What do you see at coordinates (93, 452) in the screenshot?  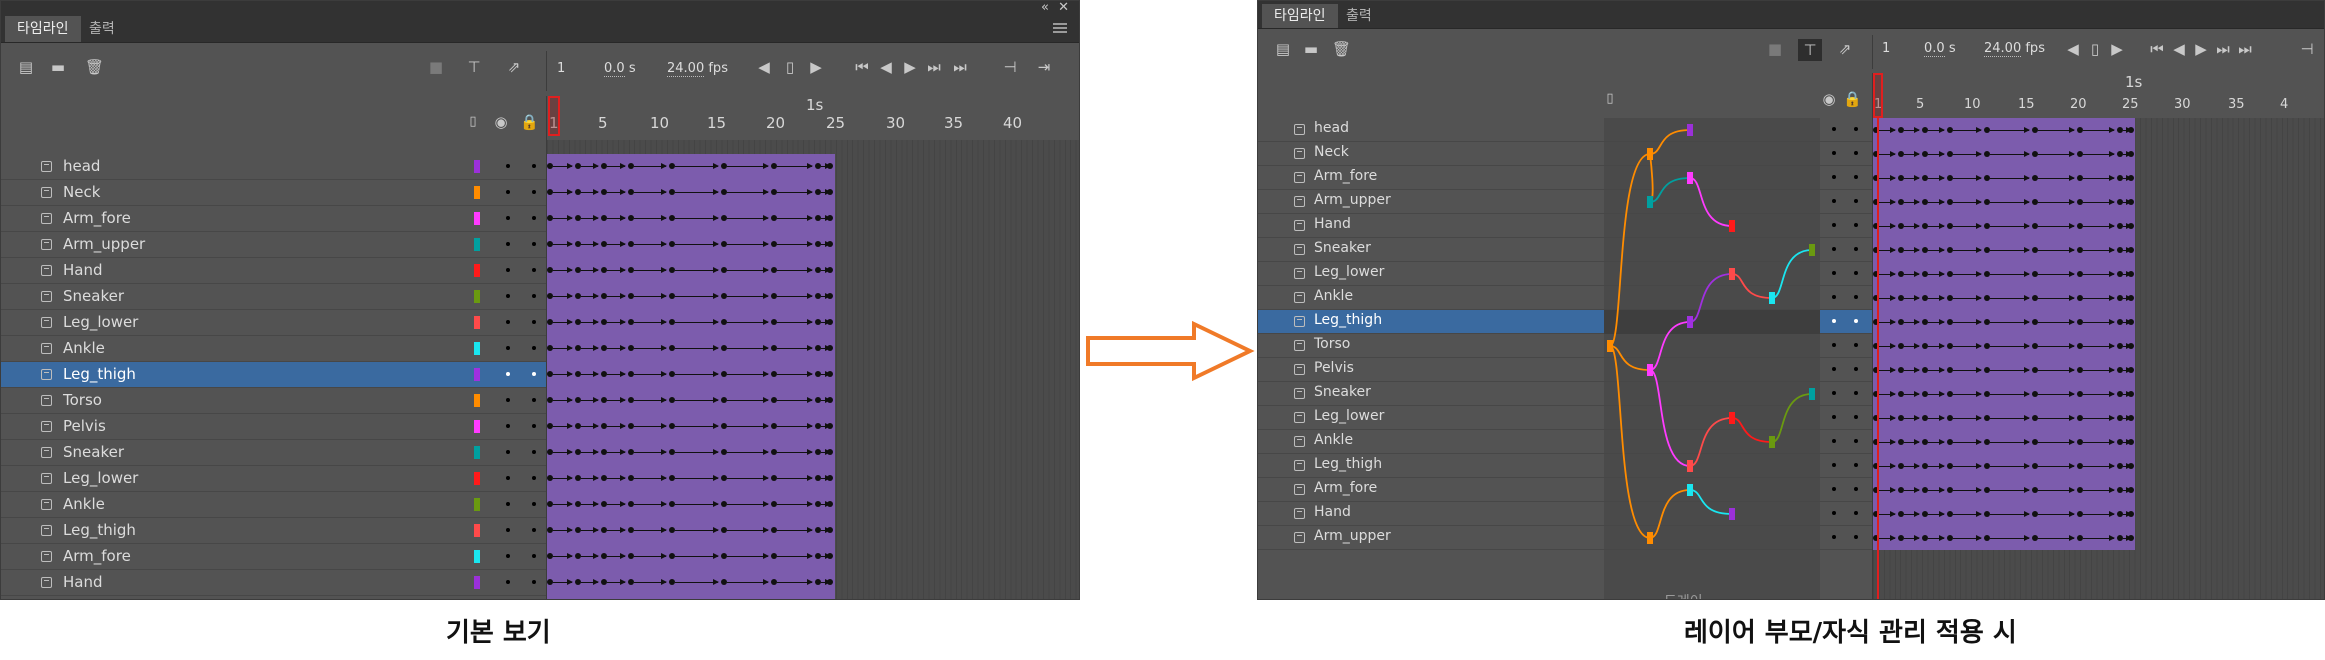 I see `layer-name: Sneaker` at bounding box center [93, 452].